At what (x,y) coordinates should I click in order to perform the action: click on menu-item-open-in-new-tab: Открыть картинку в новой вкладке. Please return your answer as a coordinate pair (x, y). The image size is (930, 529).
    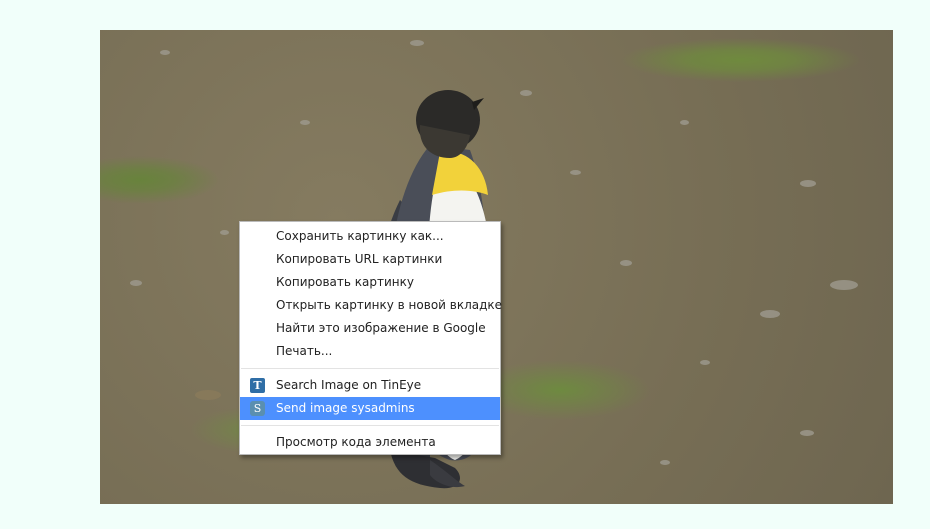
    Looking at the image, I should click on (371, 305).